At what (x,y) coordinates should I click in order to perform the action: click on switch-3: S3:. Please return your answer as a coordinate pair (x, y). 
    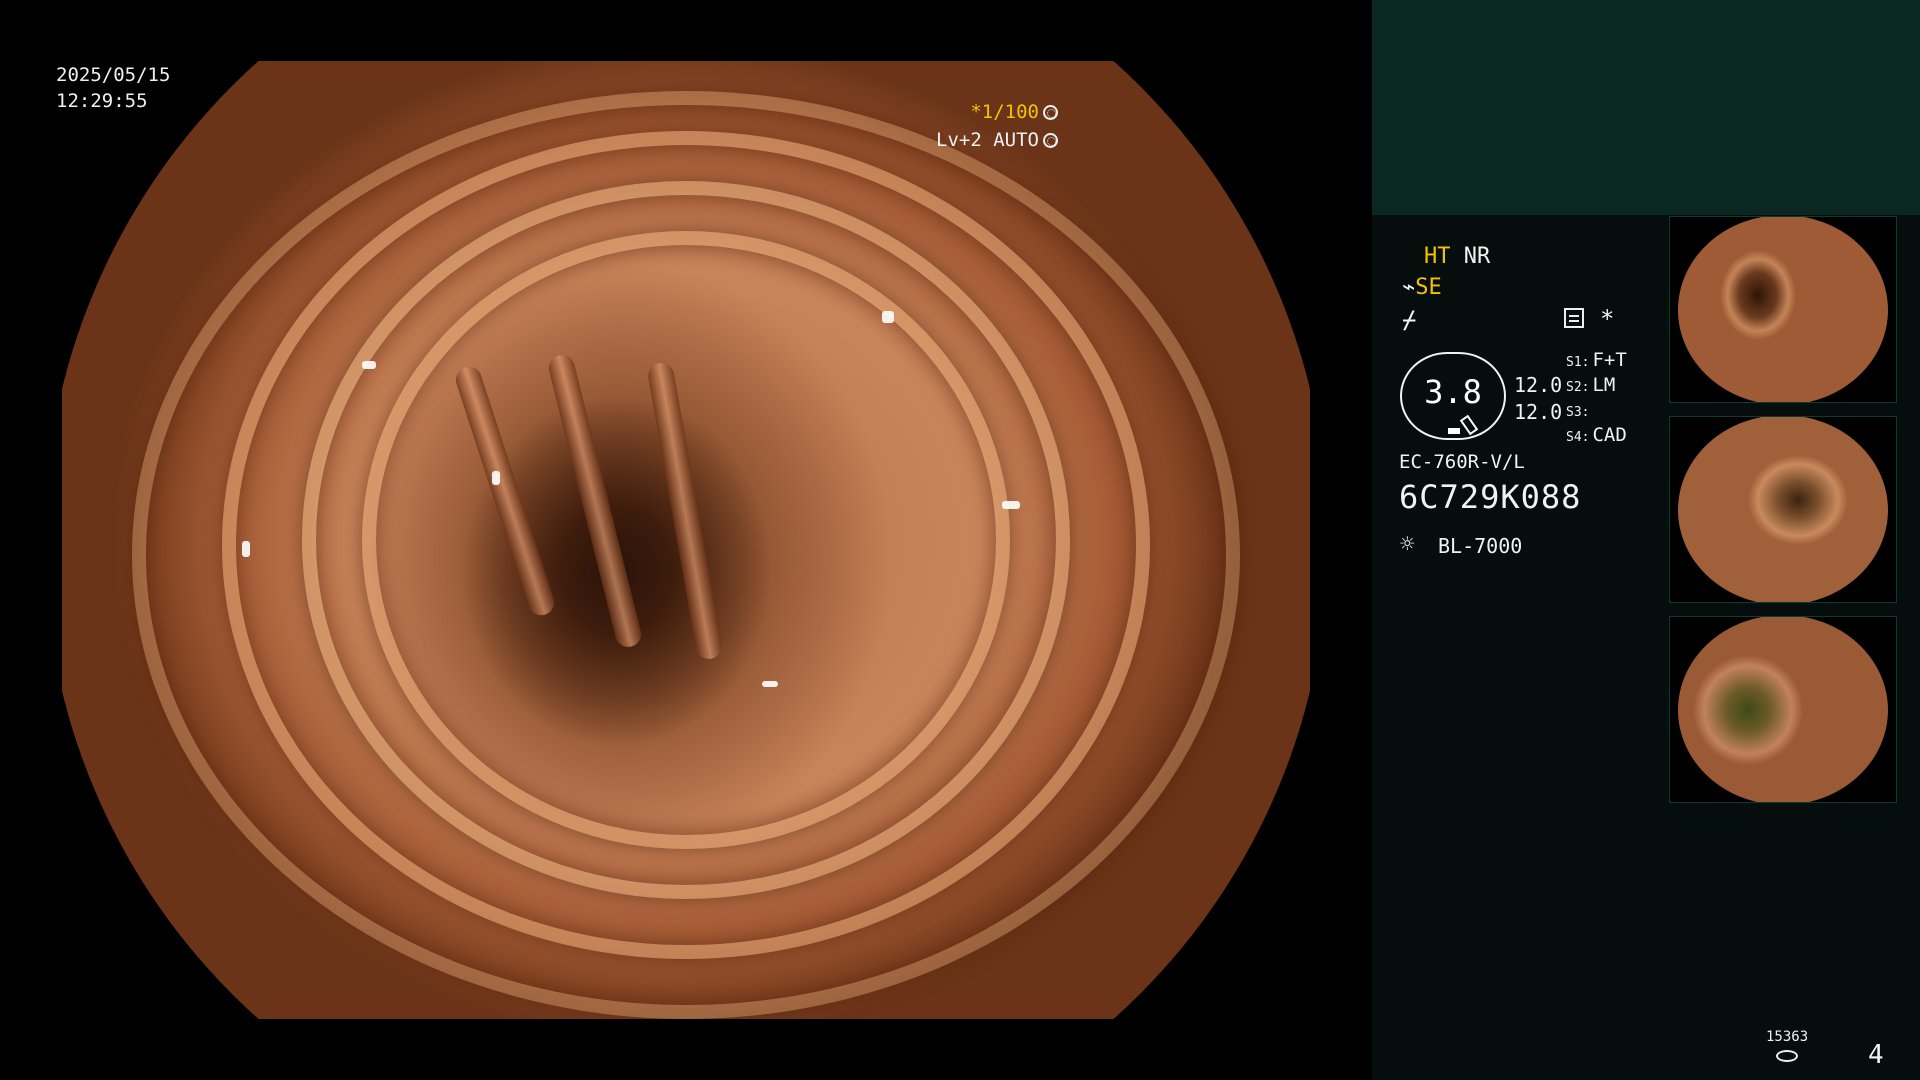
    Looking at the image, I should click on (1579, 411).